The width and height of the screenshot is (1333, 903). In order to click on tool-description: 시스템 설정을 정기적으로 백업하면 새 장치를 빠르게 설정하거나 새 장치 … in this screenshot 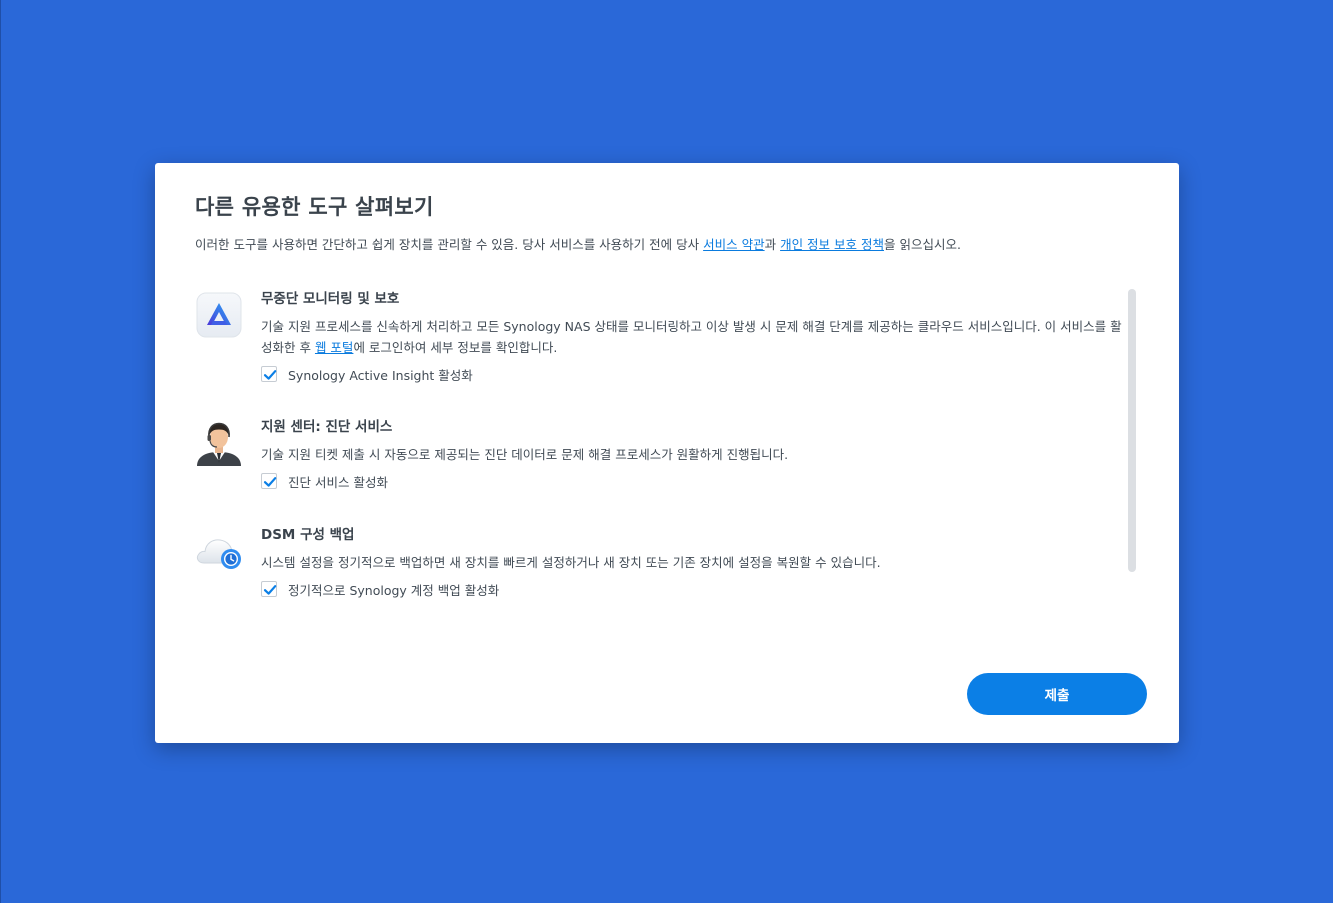, I will do `click(571, 562)`.